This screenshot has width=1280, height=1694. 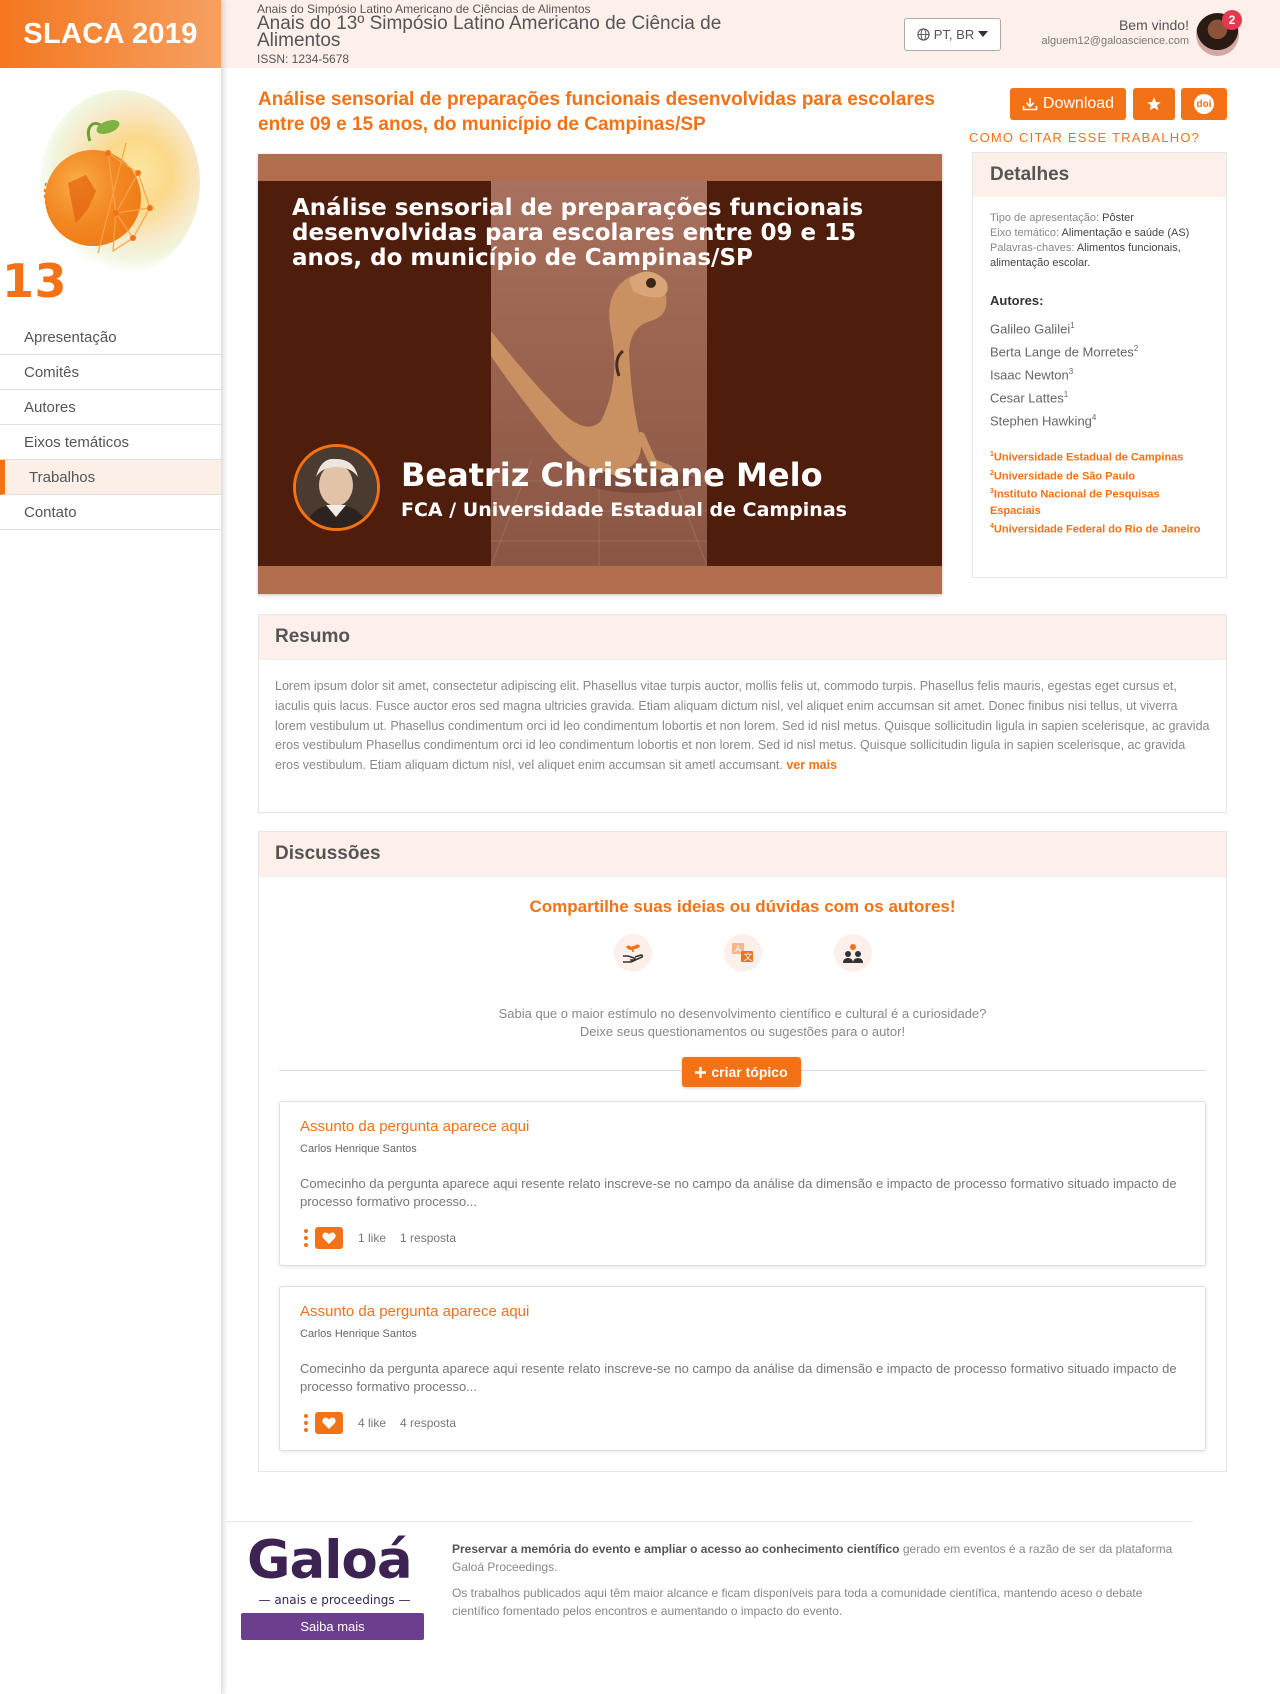 I want to click on star-icon, so click(x=1154, y=104).